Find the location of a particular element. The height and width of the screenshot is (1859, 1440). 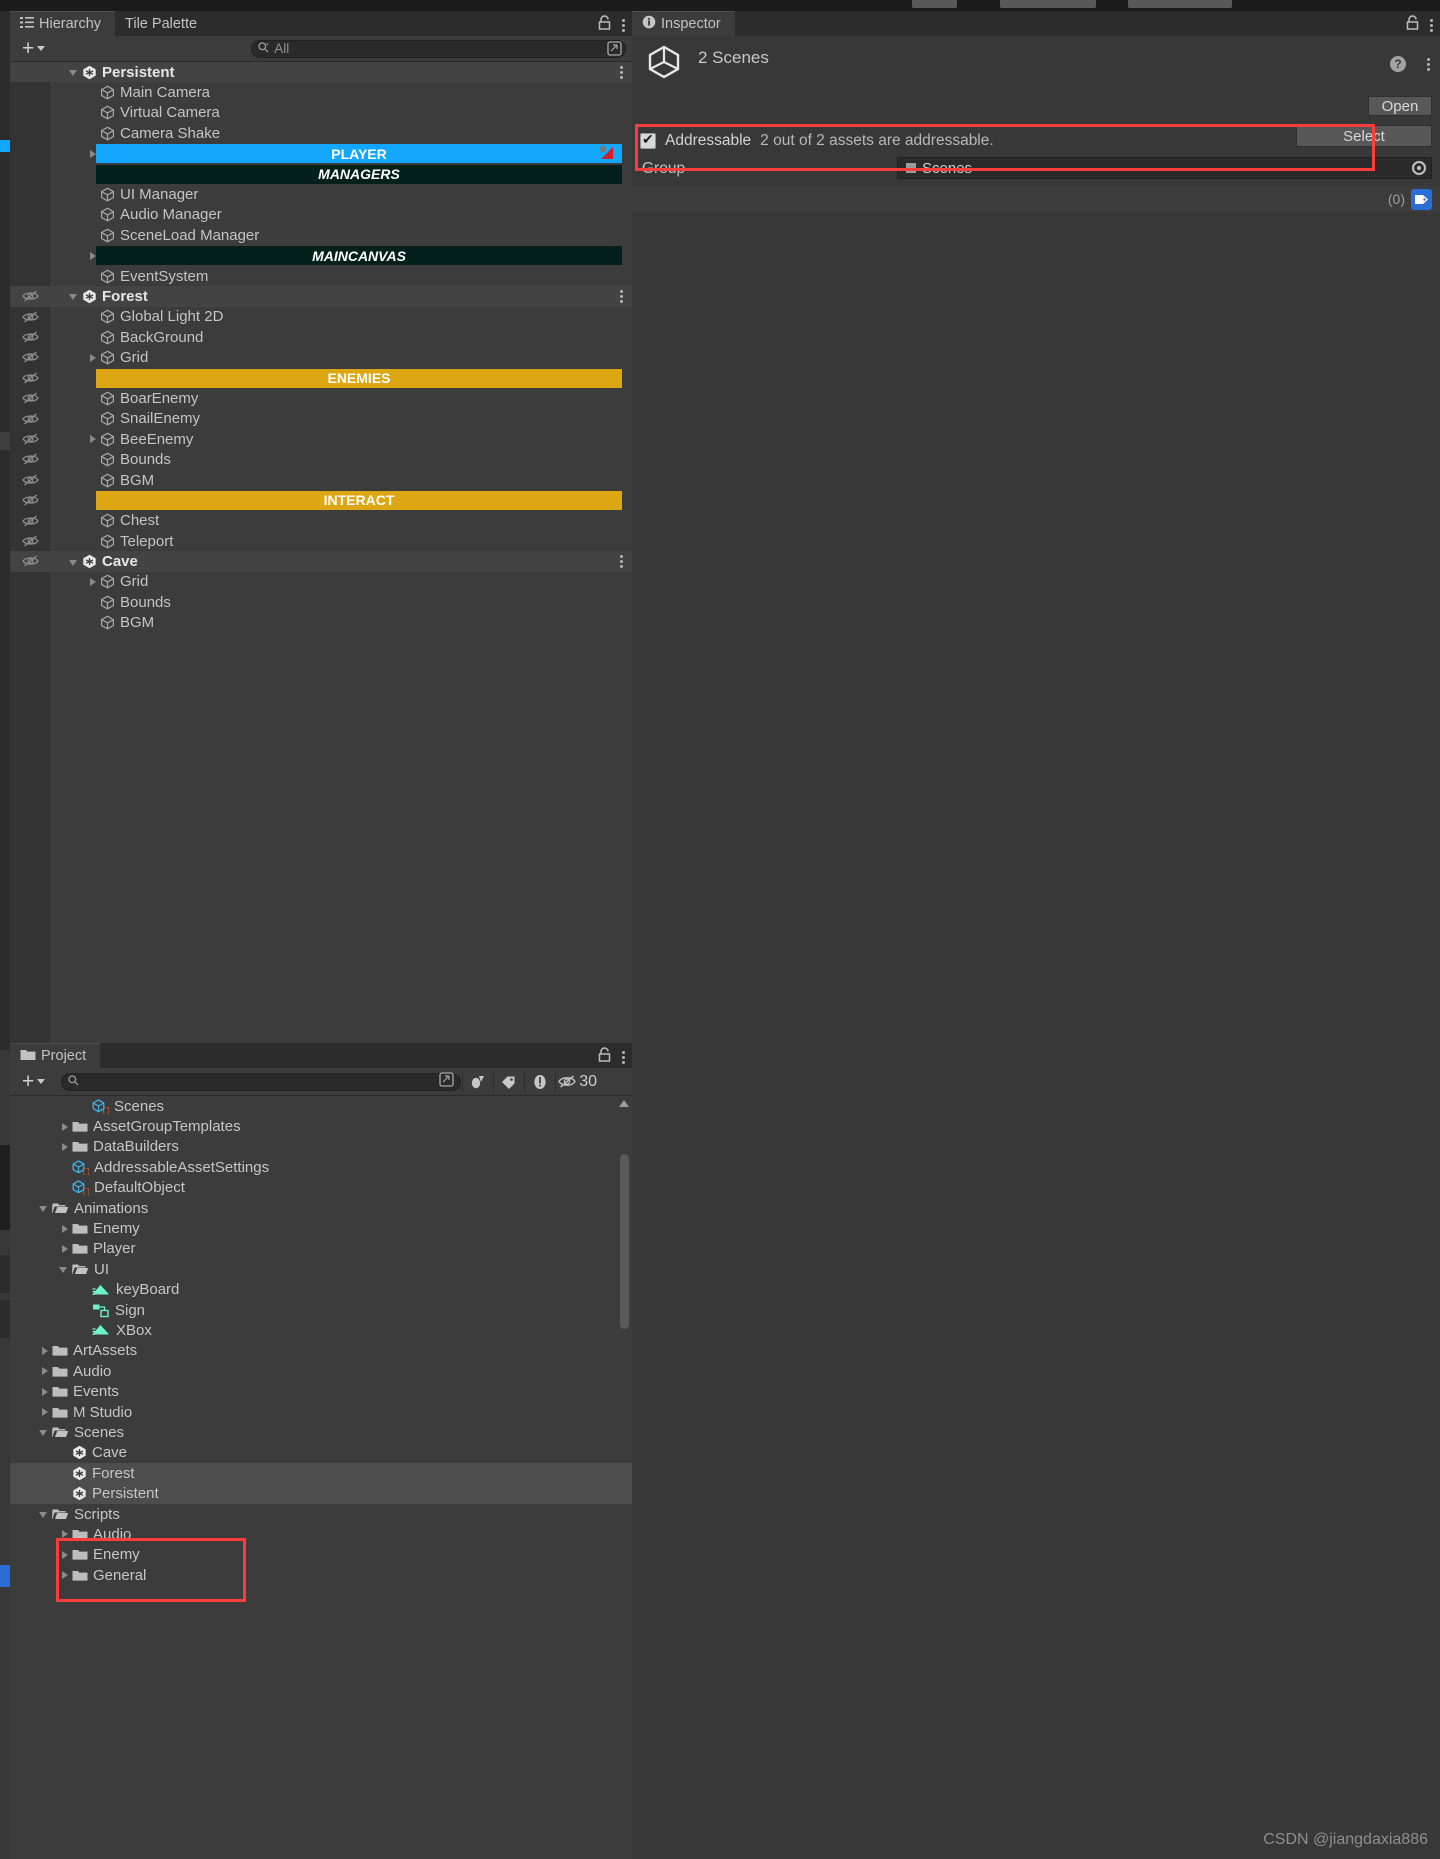

project-row: General is located at coordinates (321, 1575).